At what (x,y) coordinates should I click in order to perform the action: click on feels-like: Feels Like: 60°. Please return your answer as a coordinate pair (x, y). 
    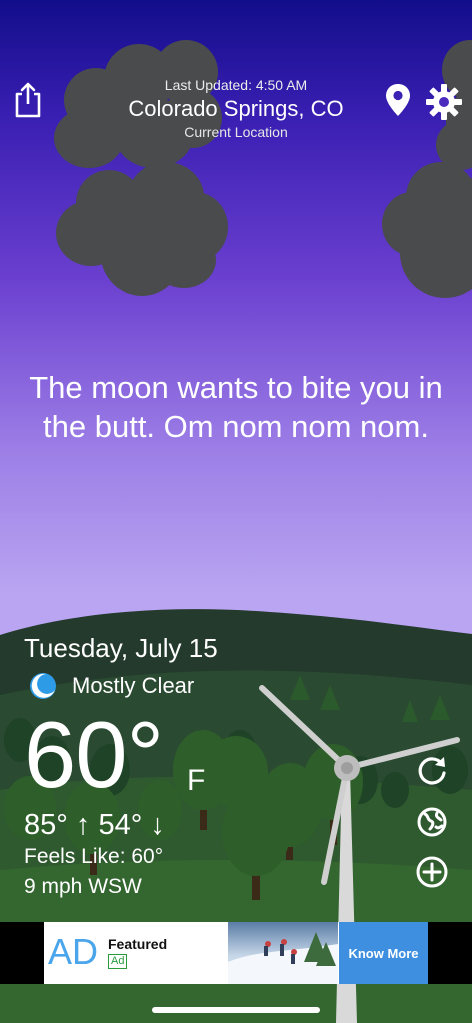
    Looking at the image, I should click on (94, 856).